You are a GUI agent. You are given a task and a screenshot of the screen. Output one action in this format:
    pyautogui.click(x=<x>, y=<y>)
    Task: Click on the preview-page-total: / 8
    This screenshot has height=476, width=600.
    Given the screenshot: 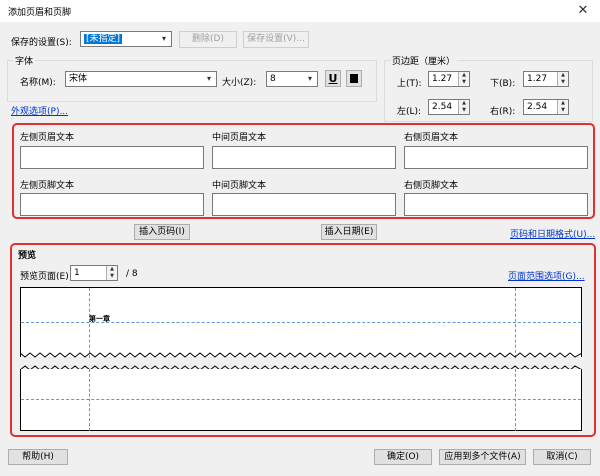 What is the action you would take?
    pyautogui.click(x=132, y=274)
    